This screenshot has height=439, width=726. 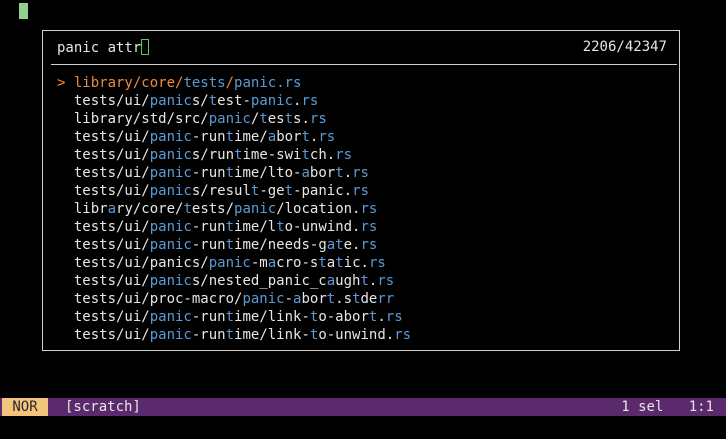 What do you see at coordinates (99, 47) in the screenshot?
I see `picker-query-text: panic attr` at bounding box center [99, 47].